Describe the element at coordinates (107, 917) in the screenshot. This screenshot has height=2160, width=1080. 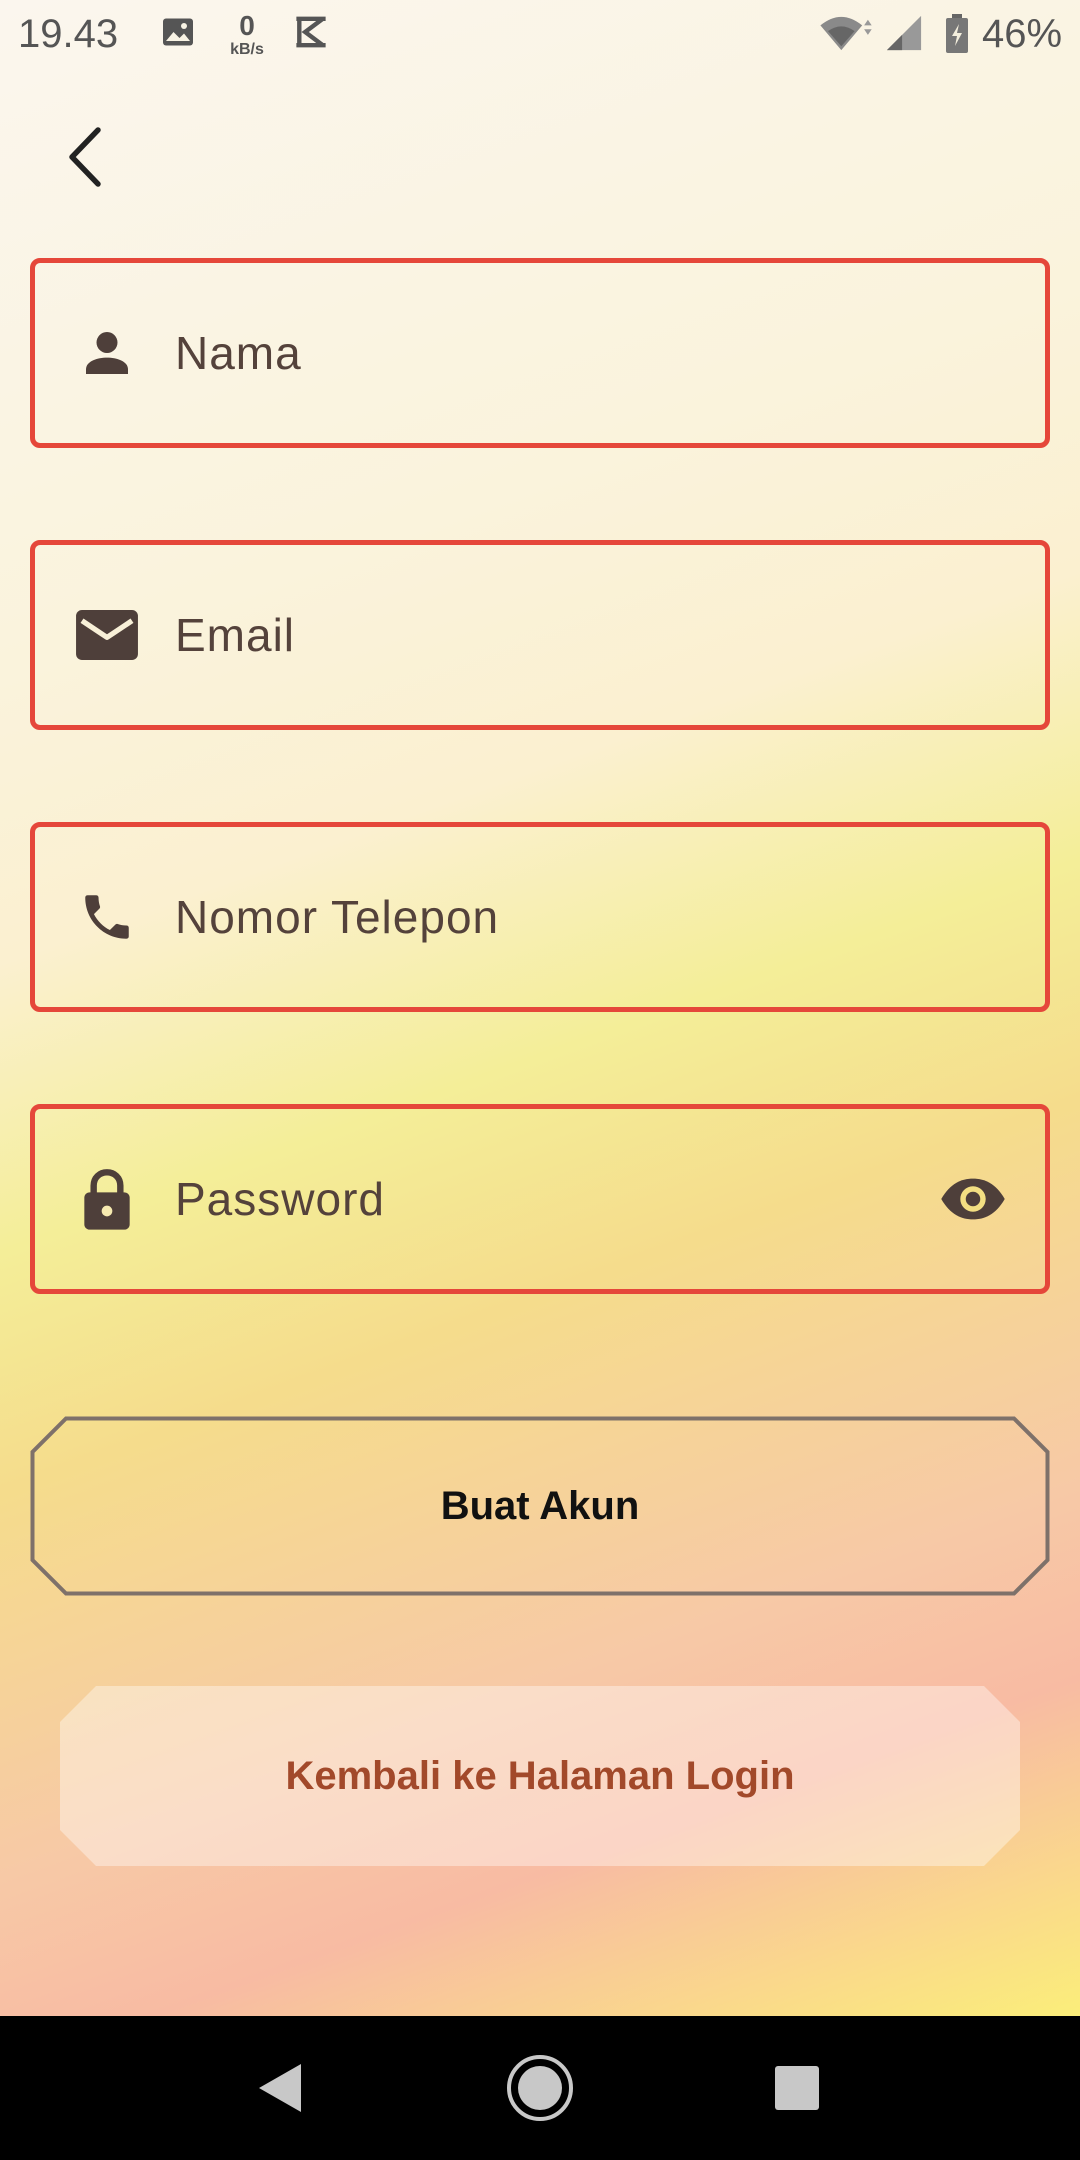
I see `phone-icon` at that location.